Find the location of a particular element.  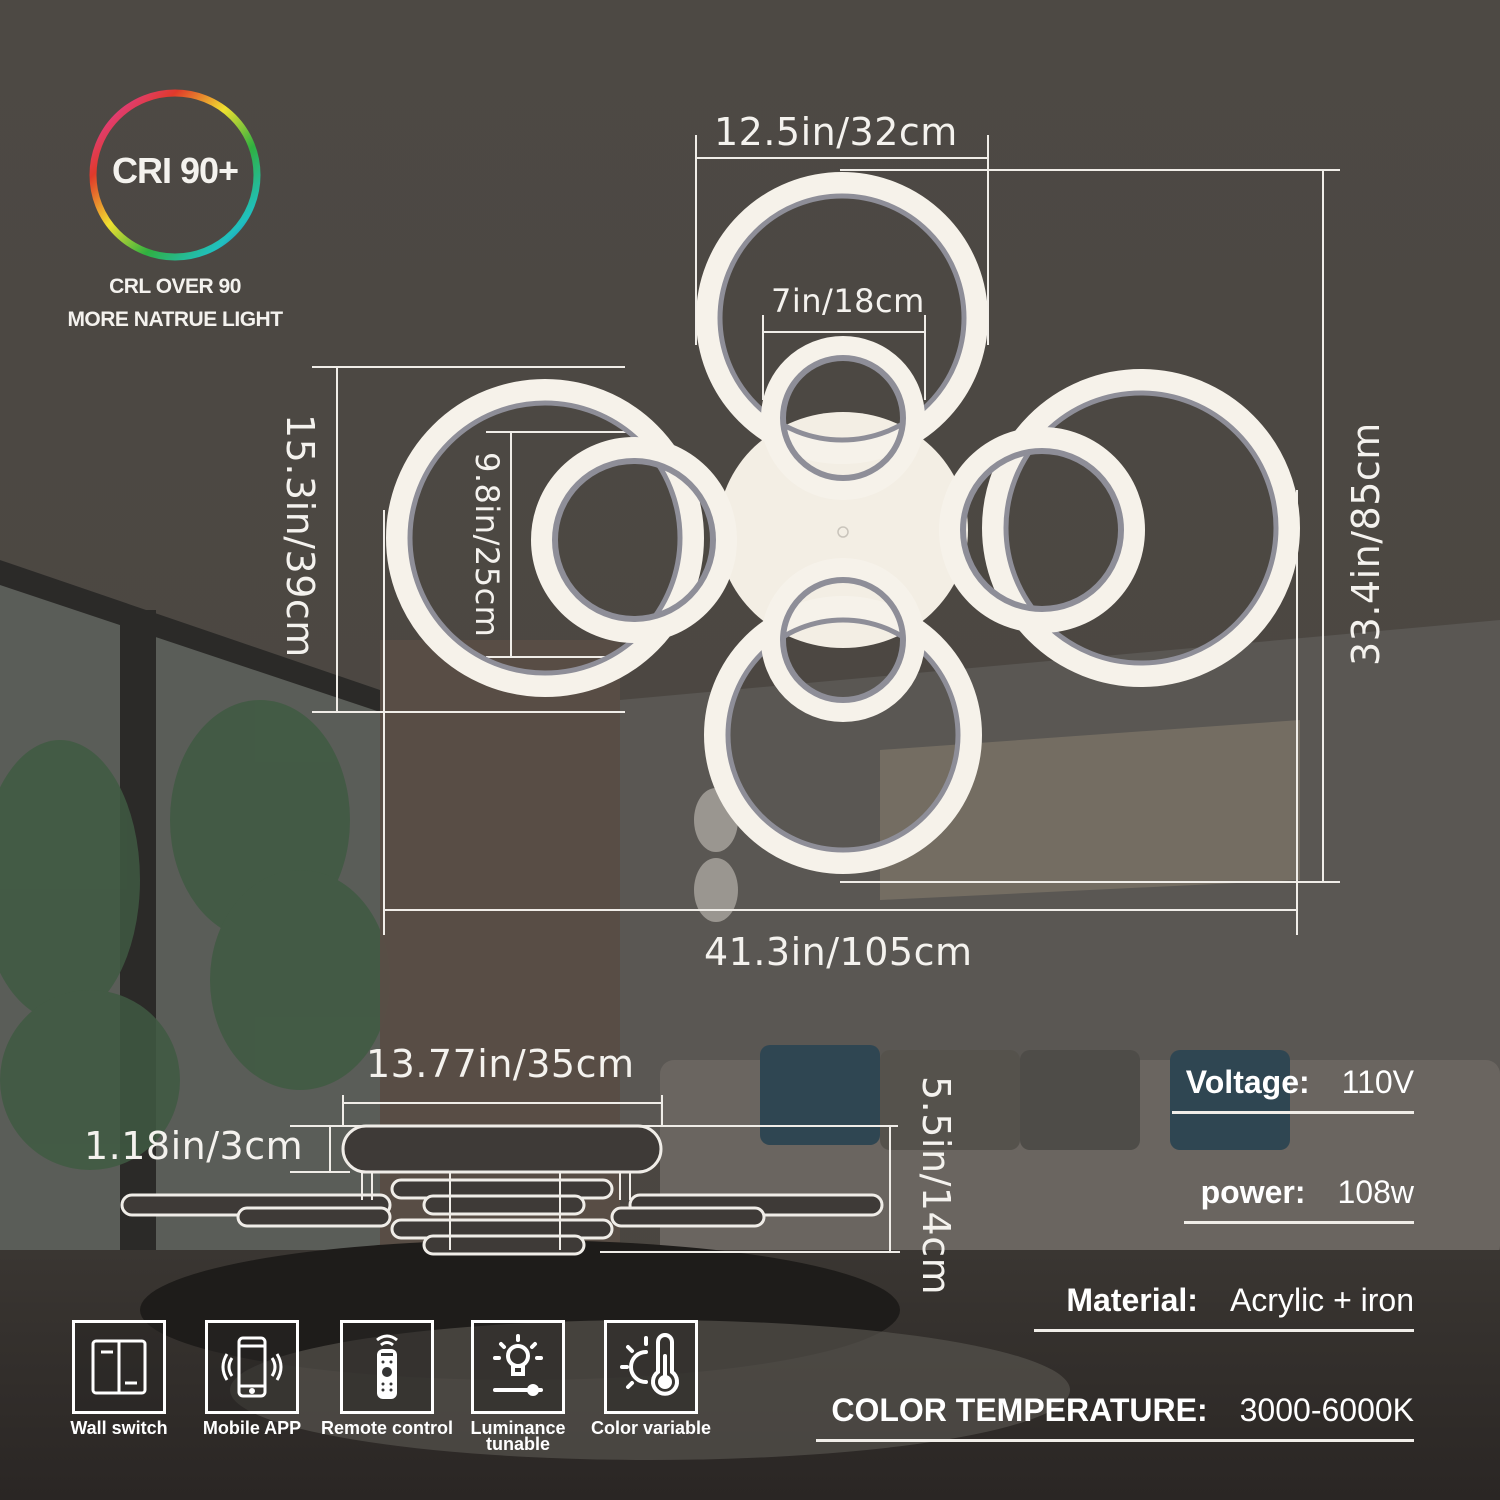

dim-base-width: 13.77in/35cm is located at coordinates (500, 1064).